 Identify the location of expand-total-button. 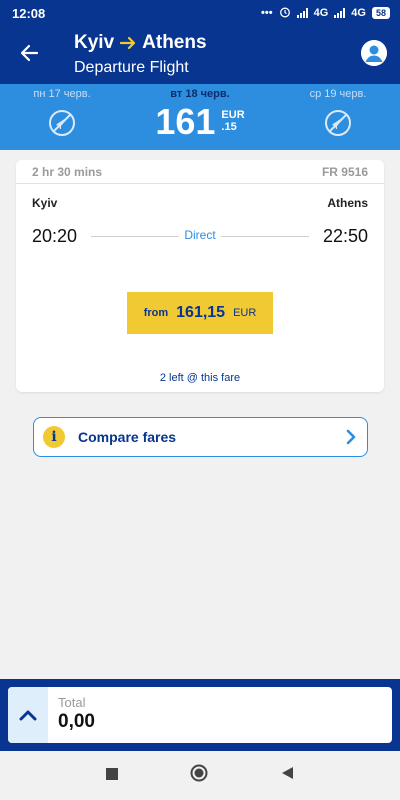
(28, 715).